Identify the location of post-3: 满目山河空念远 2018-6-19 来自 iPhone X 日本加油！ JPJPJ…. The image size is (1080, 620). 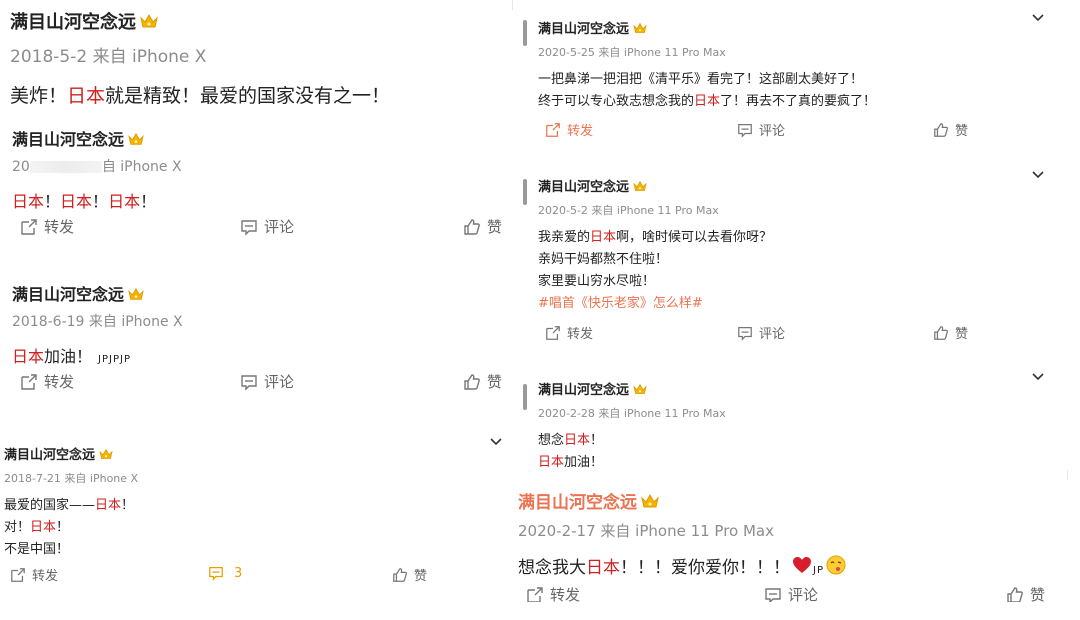
(97, 324).